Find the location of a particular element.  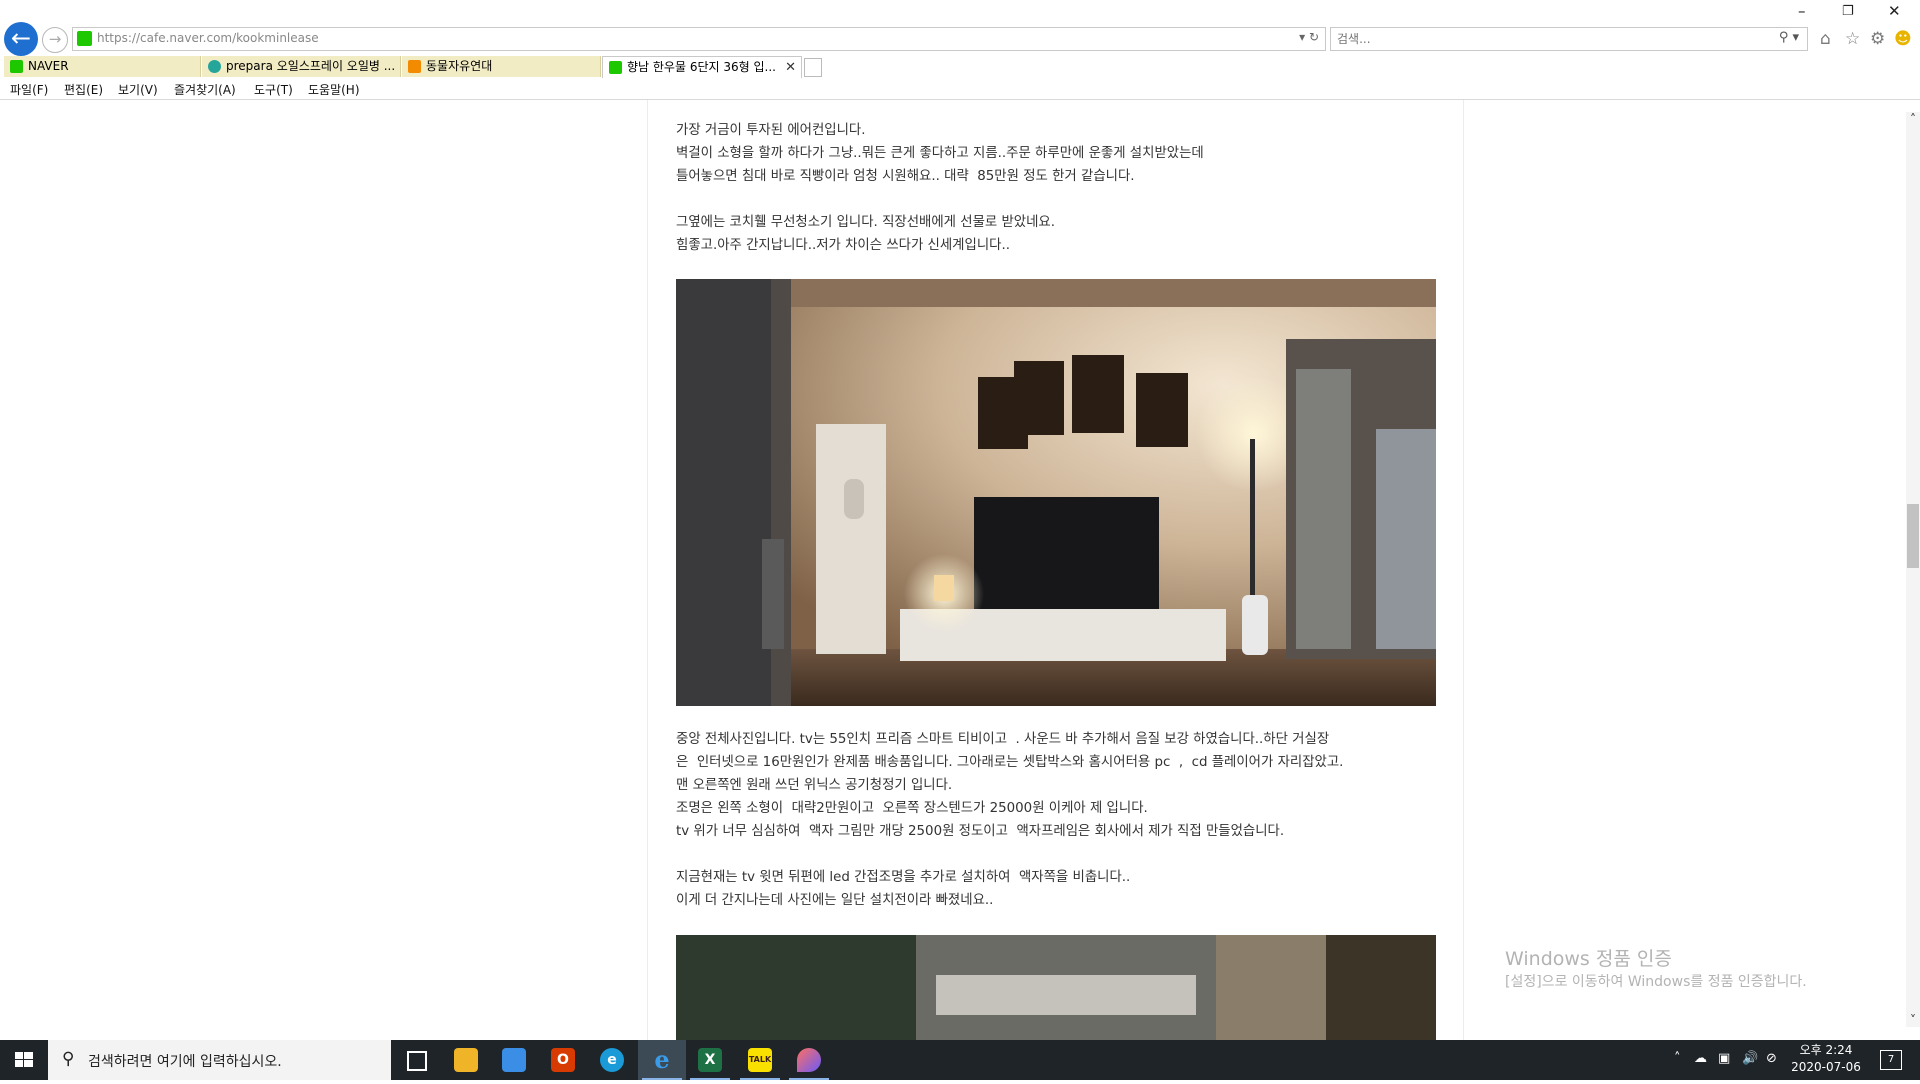

settings-gear-icon: ⚙ is located at coordinates (1877, 39).